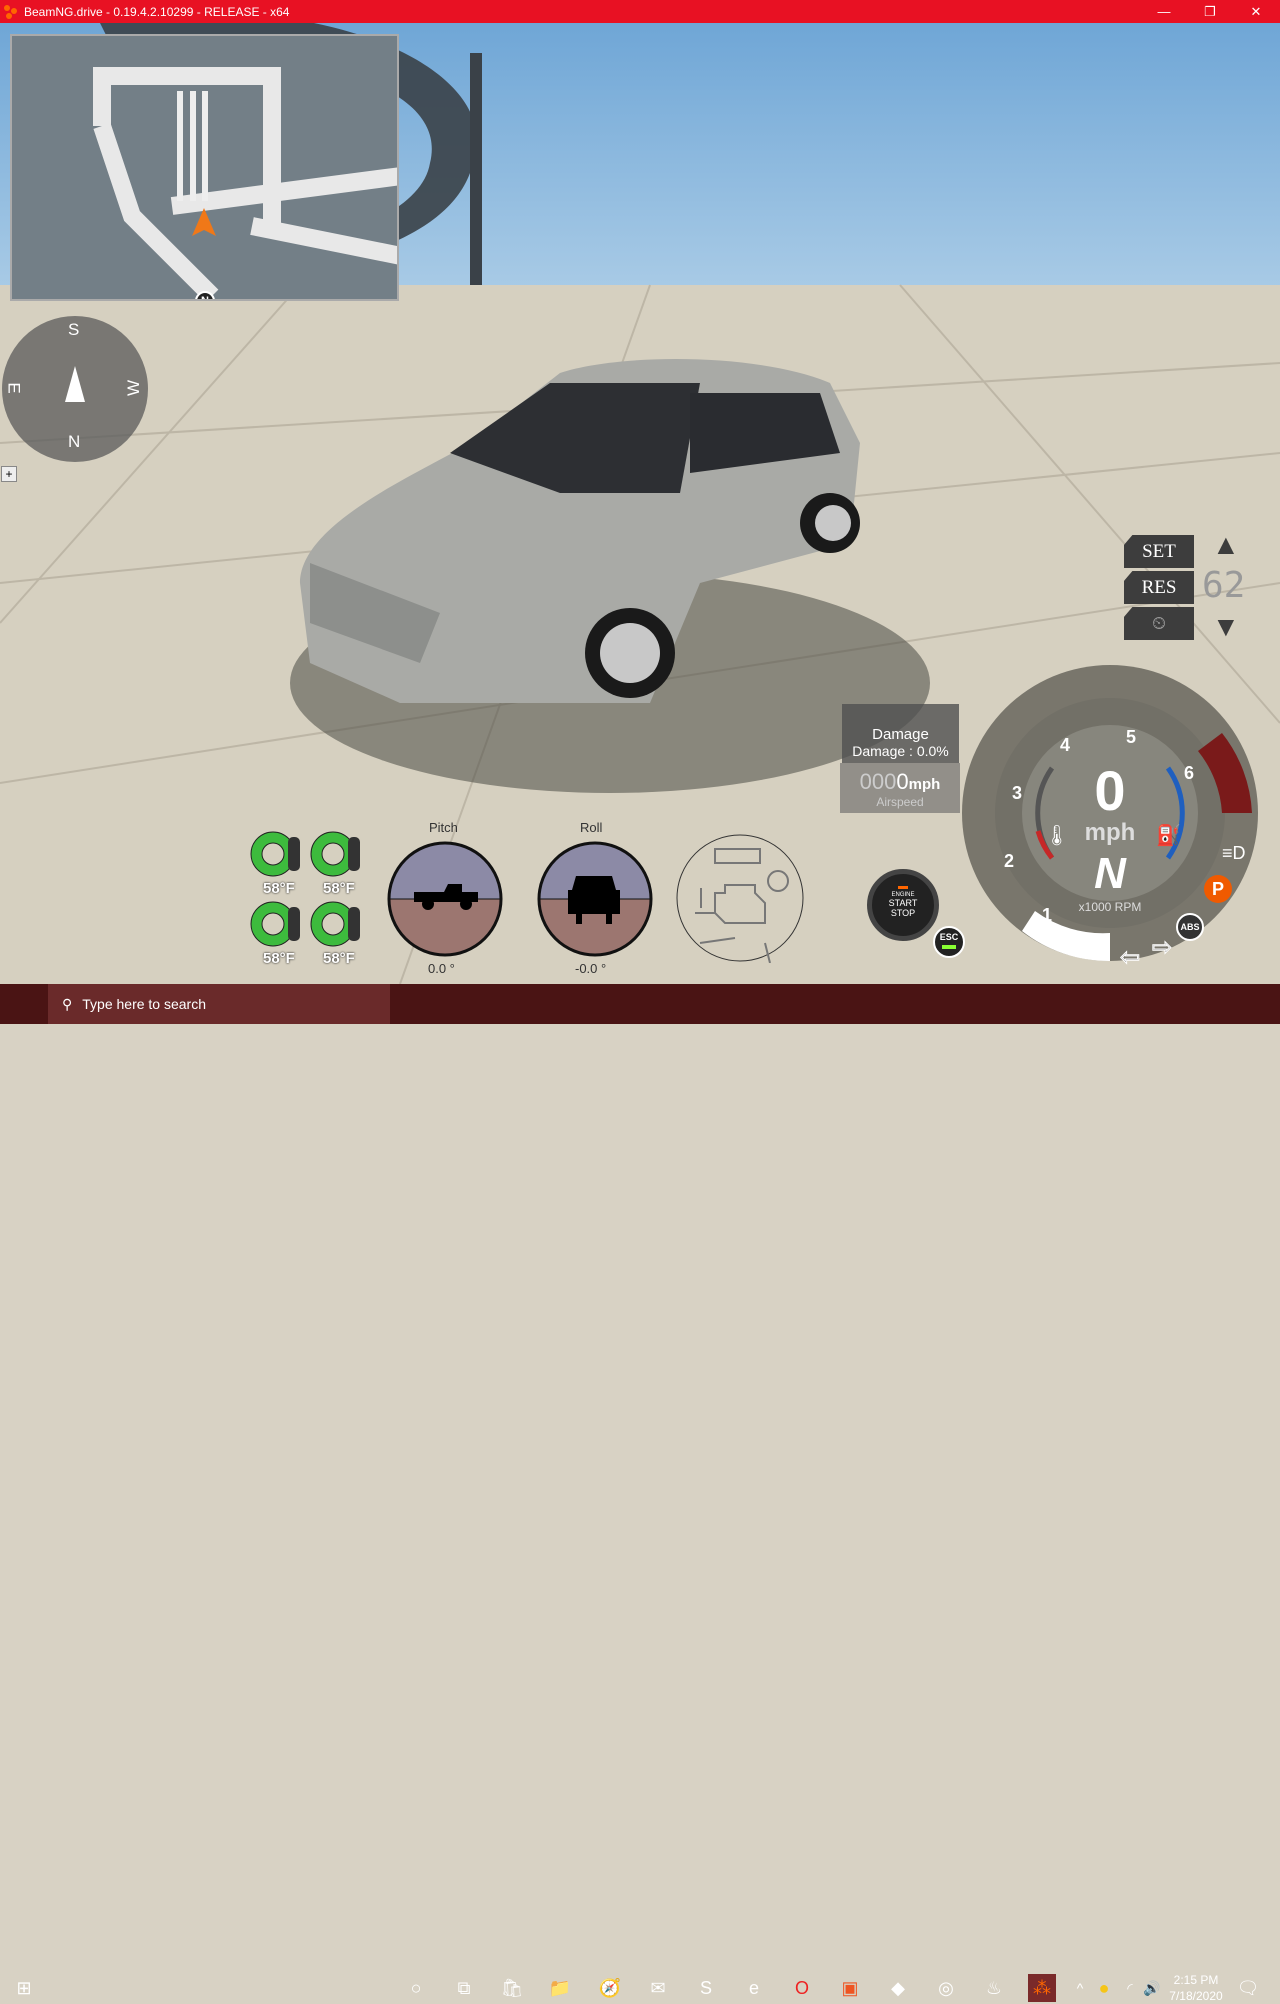 The height and width of the screenshot is (2004, 1280). Describe the element at coordinates (1226, 545) in the screenshot. I see `cruise-up-button: ▲` at that location.